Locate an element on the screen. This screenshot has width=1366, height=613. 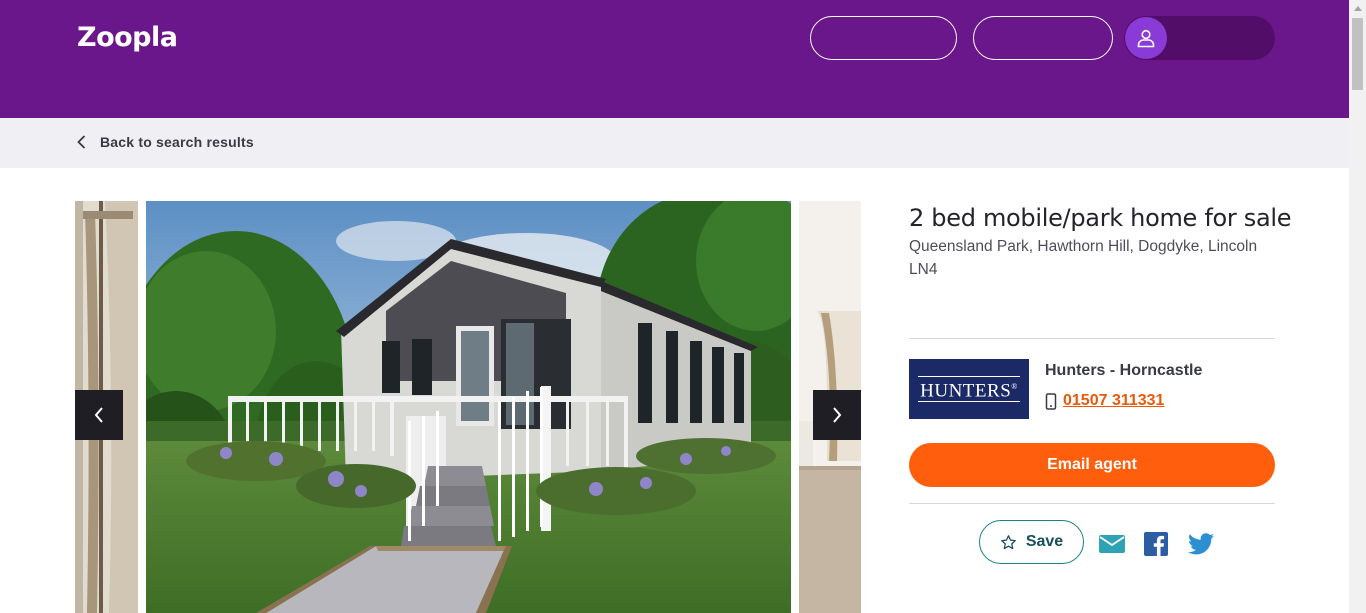
gallery-next-button is located at coordinates (837, 415).